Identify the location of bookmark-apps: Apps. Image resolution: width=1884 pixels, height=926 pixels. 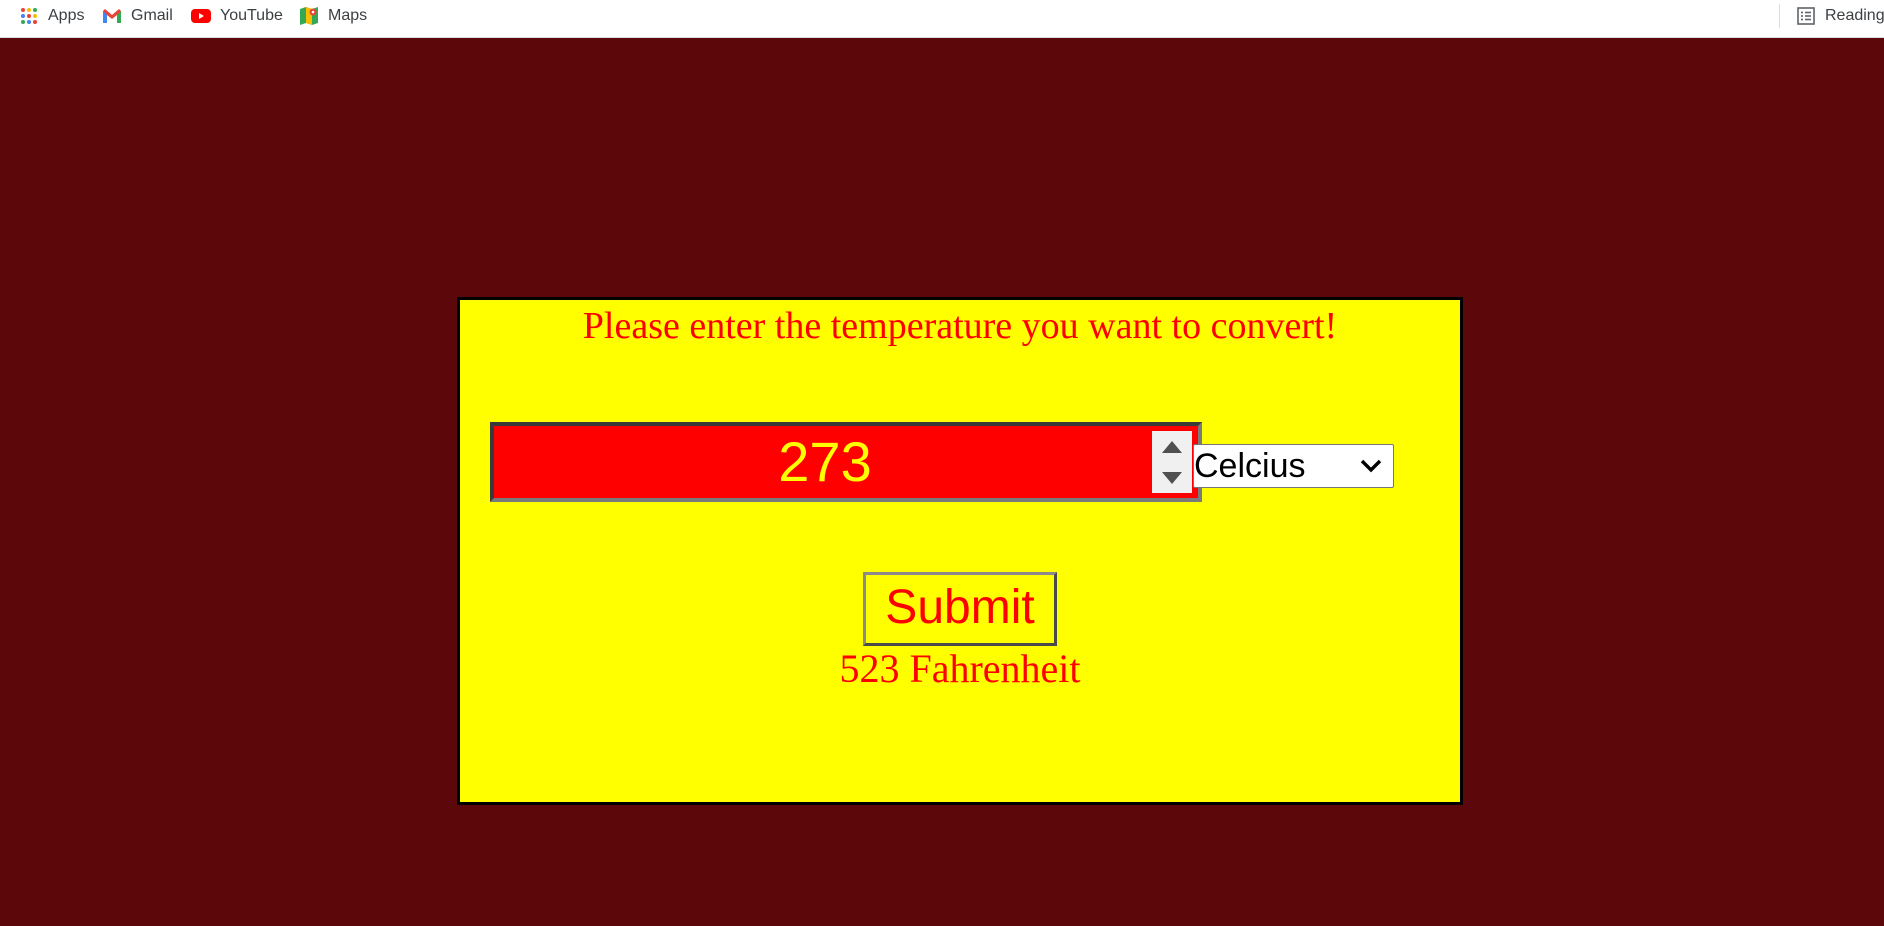
(51, 16).